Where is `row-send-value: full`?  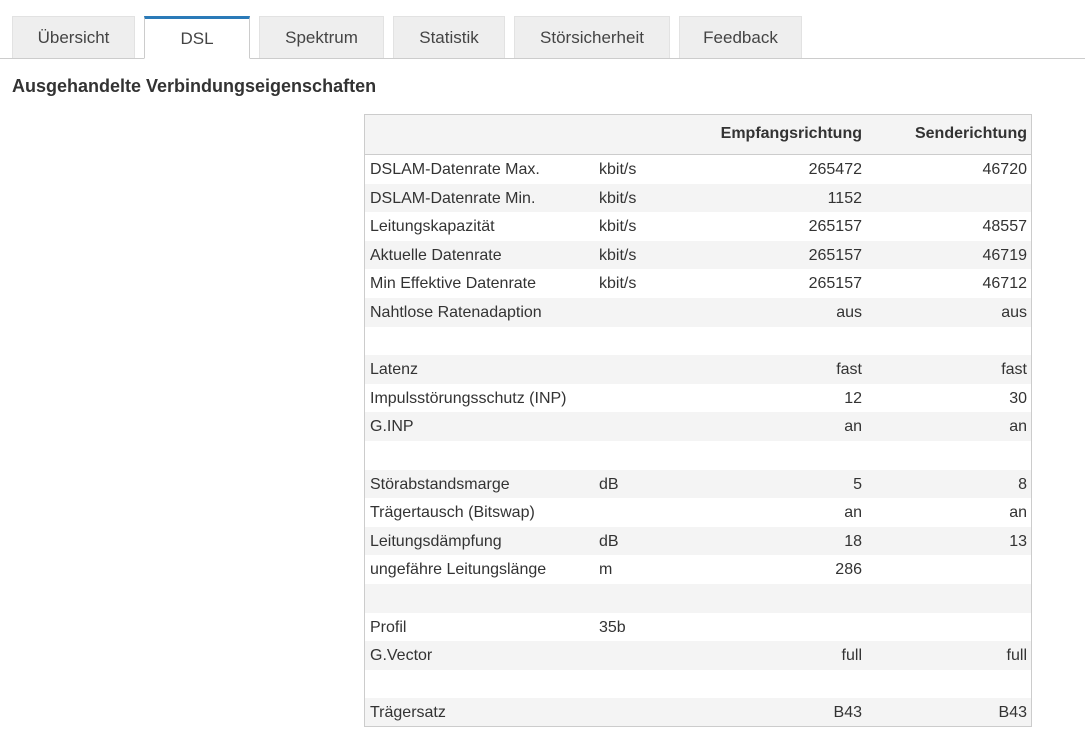 row-send-value: full is located at coordinates (1016, 656).